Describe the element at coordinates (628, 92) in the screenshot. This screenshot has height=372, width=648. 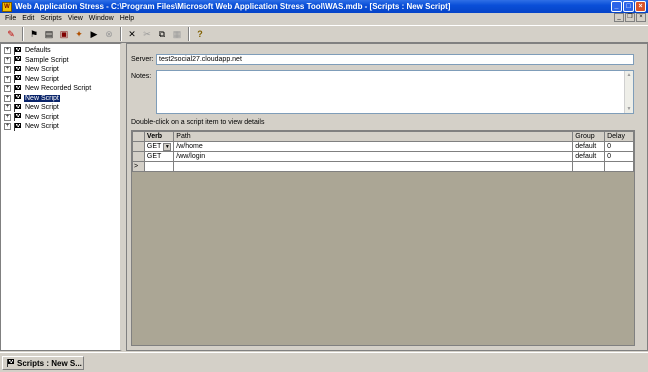
I see `notes-scrollbar: ▲ ▼` at that location.